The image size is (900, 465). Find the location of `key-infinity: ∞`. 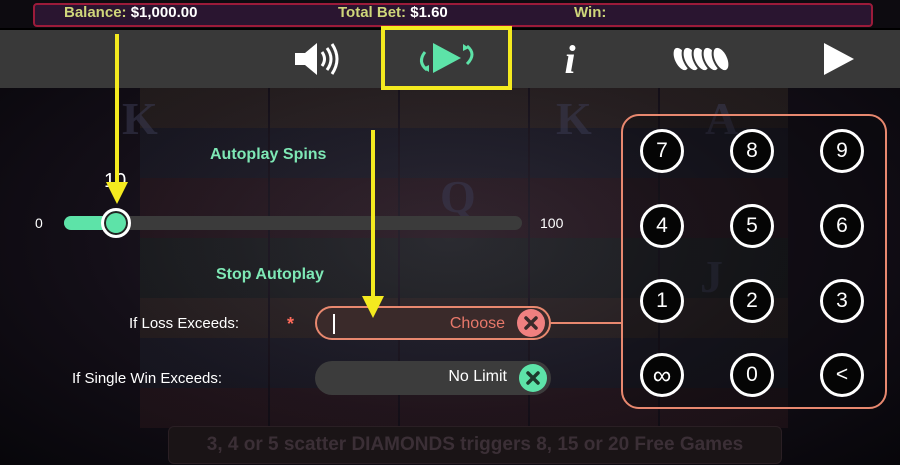

key-infinity: ∞ is located at coordinates (662, 375).